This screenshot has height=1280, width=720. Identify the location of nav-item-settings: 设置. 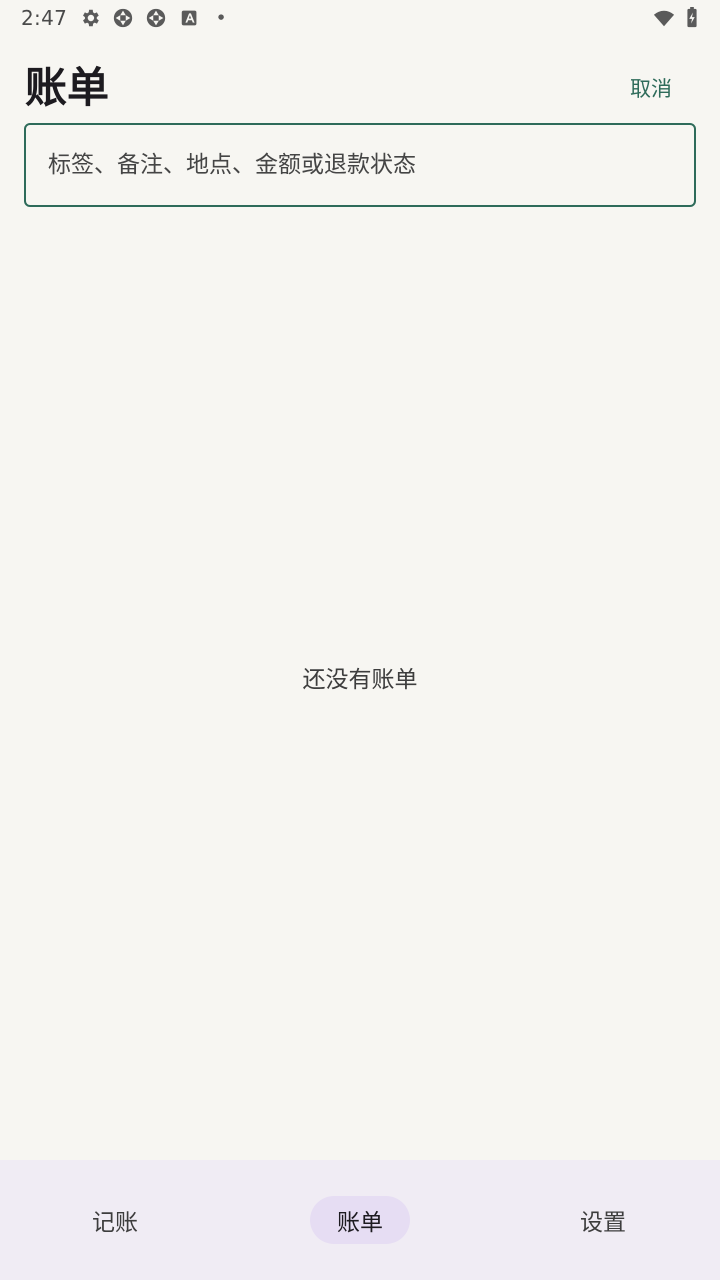
(603, 1220).